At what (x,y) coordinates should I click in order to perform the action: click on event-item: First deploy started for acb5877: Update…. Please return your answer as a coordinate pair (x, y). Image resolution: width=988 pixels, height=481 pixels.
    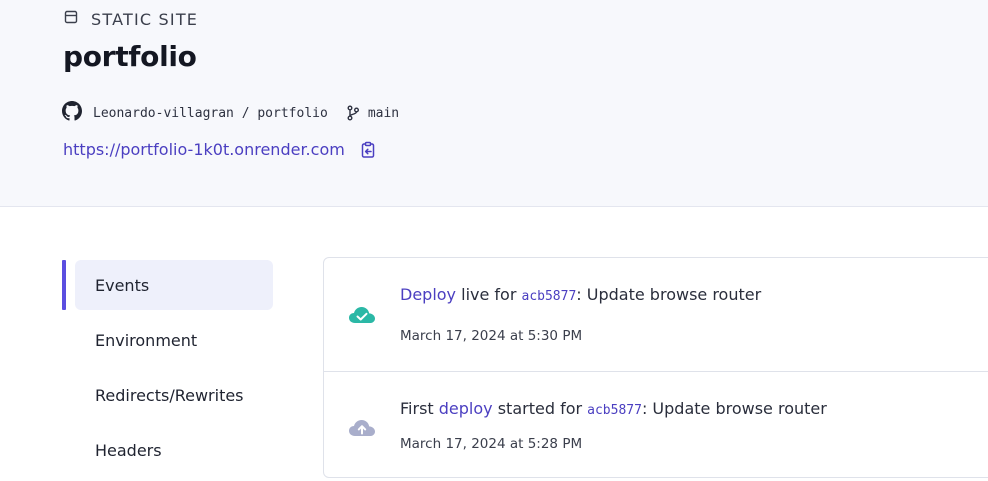
    Looking at the image, I should click on (656, 424).